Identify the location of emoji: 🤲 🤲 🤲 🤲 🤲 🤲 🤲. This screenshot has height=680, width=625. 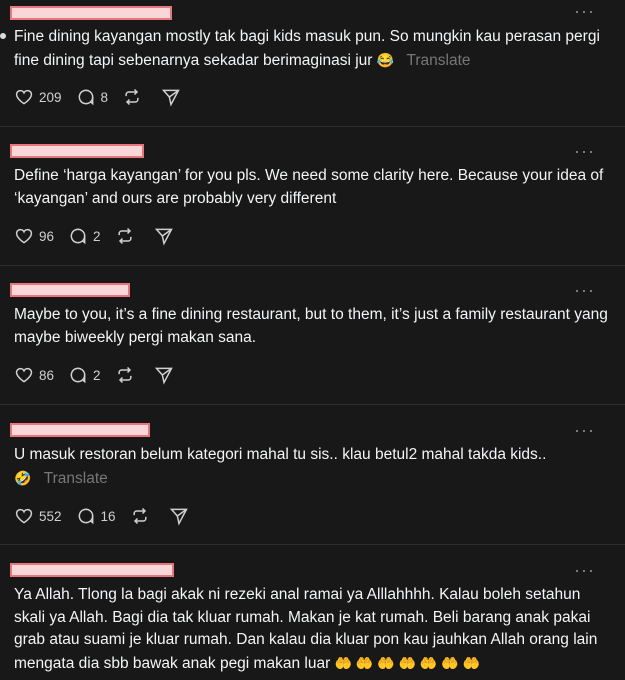
(407, 662).